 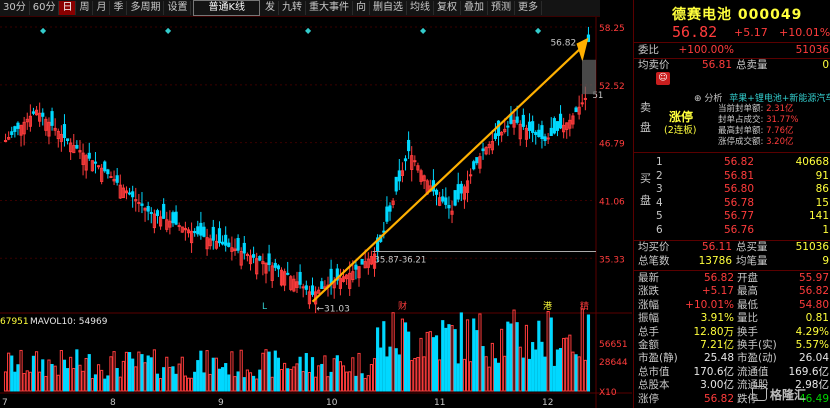 What do you see at coordinates (612, 145) in the screenshot?
I see `price-tick-2: 46.79` at bounding box center [612, 145].